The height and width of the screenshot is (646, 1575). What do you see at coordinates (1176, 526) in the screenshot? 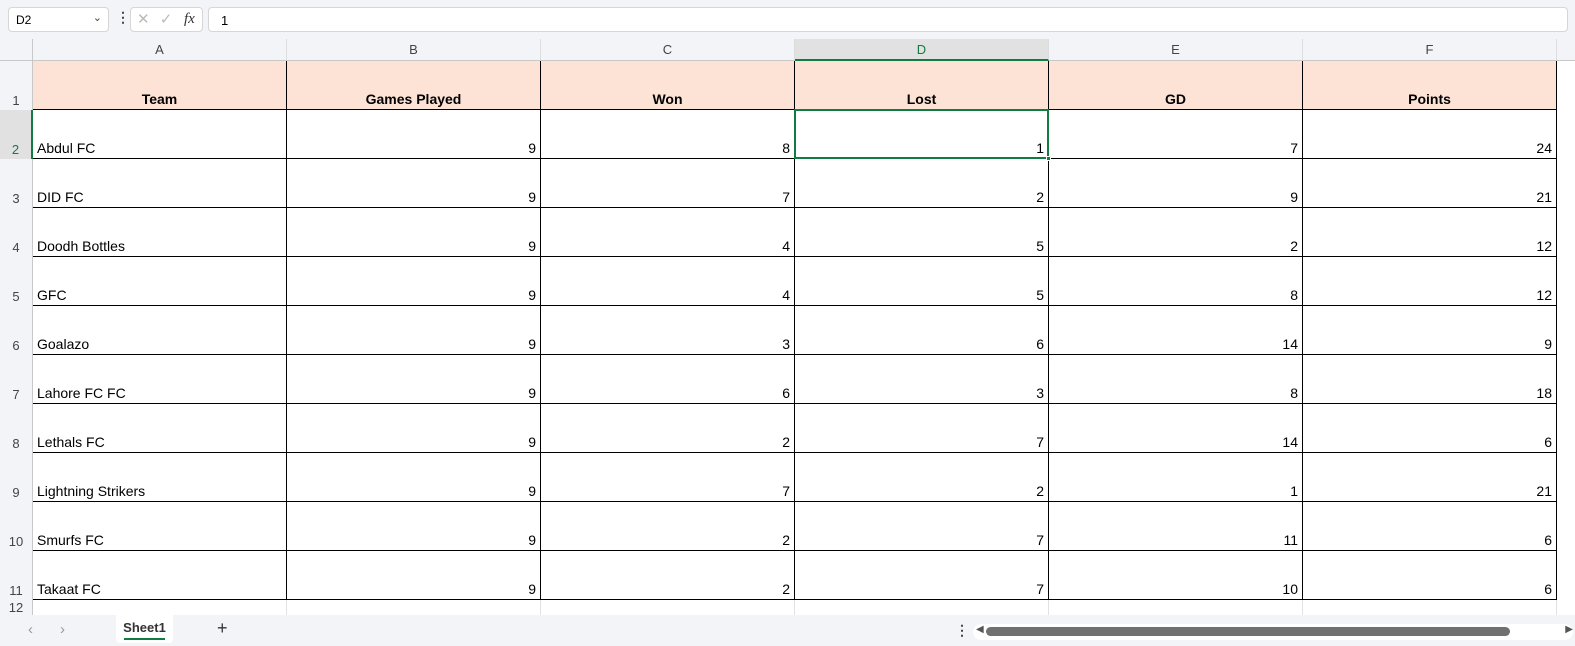
I see `number-cell: 11` at bounding box center [1176, 526].